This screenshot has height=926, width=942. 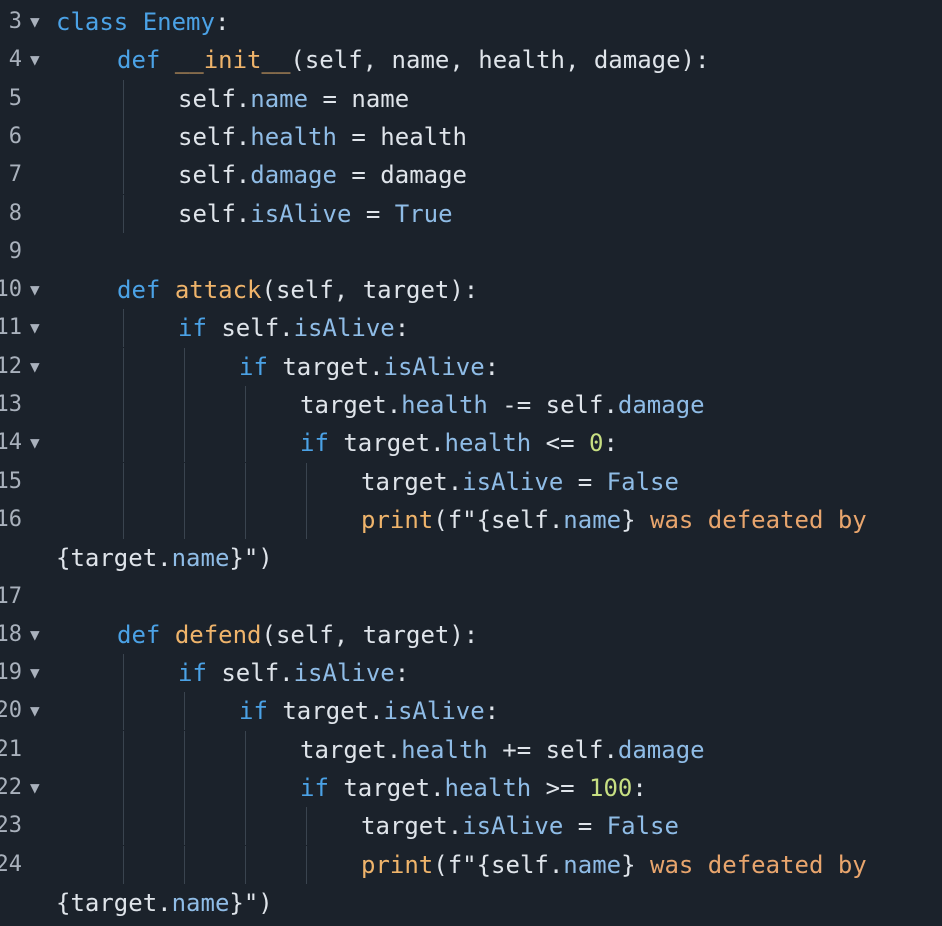 I want to click on code-line: 21 target.health += self.damage, so click(x=471, y=749).